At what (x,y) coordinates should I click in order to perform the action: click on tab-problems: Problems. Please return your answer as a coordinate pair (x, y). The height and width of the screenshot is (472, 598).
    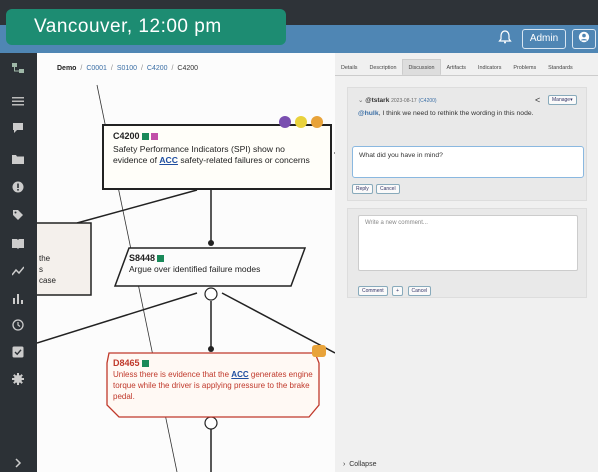
    Looking at the image, I should click on (524, 67).